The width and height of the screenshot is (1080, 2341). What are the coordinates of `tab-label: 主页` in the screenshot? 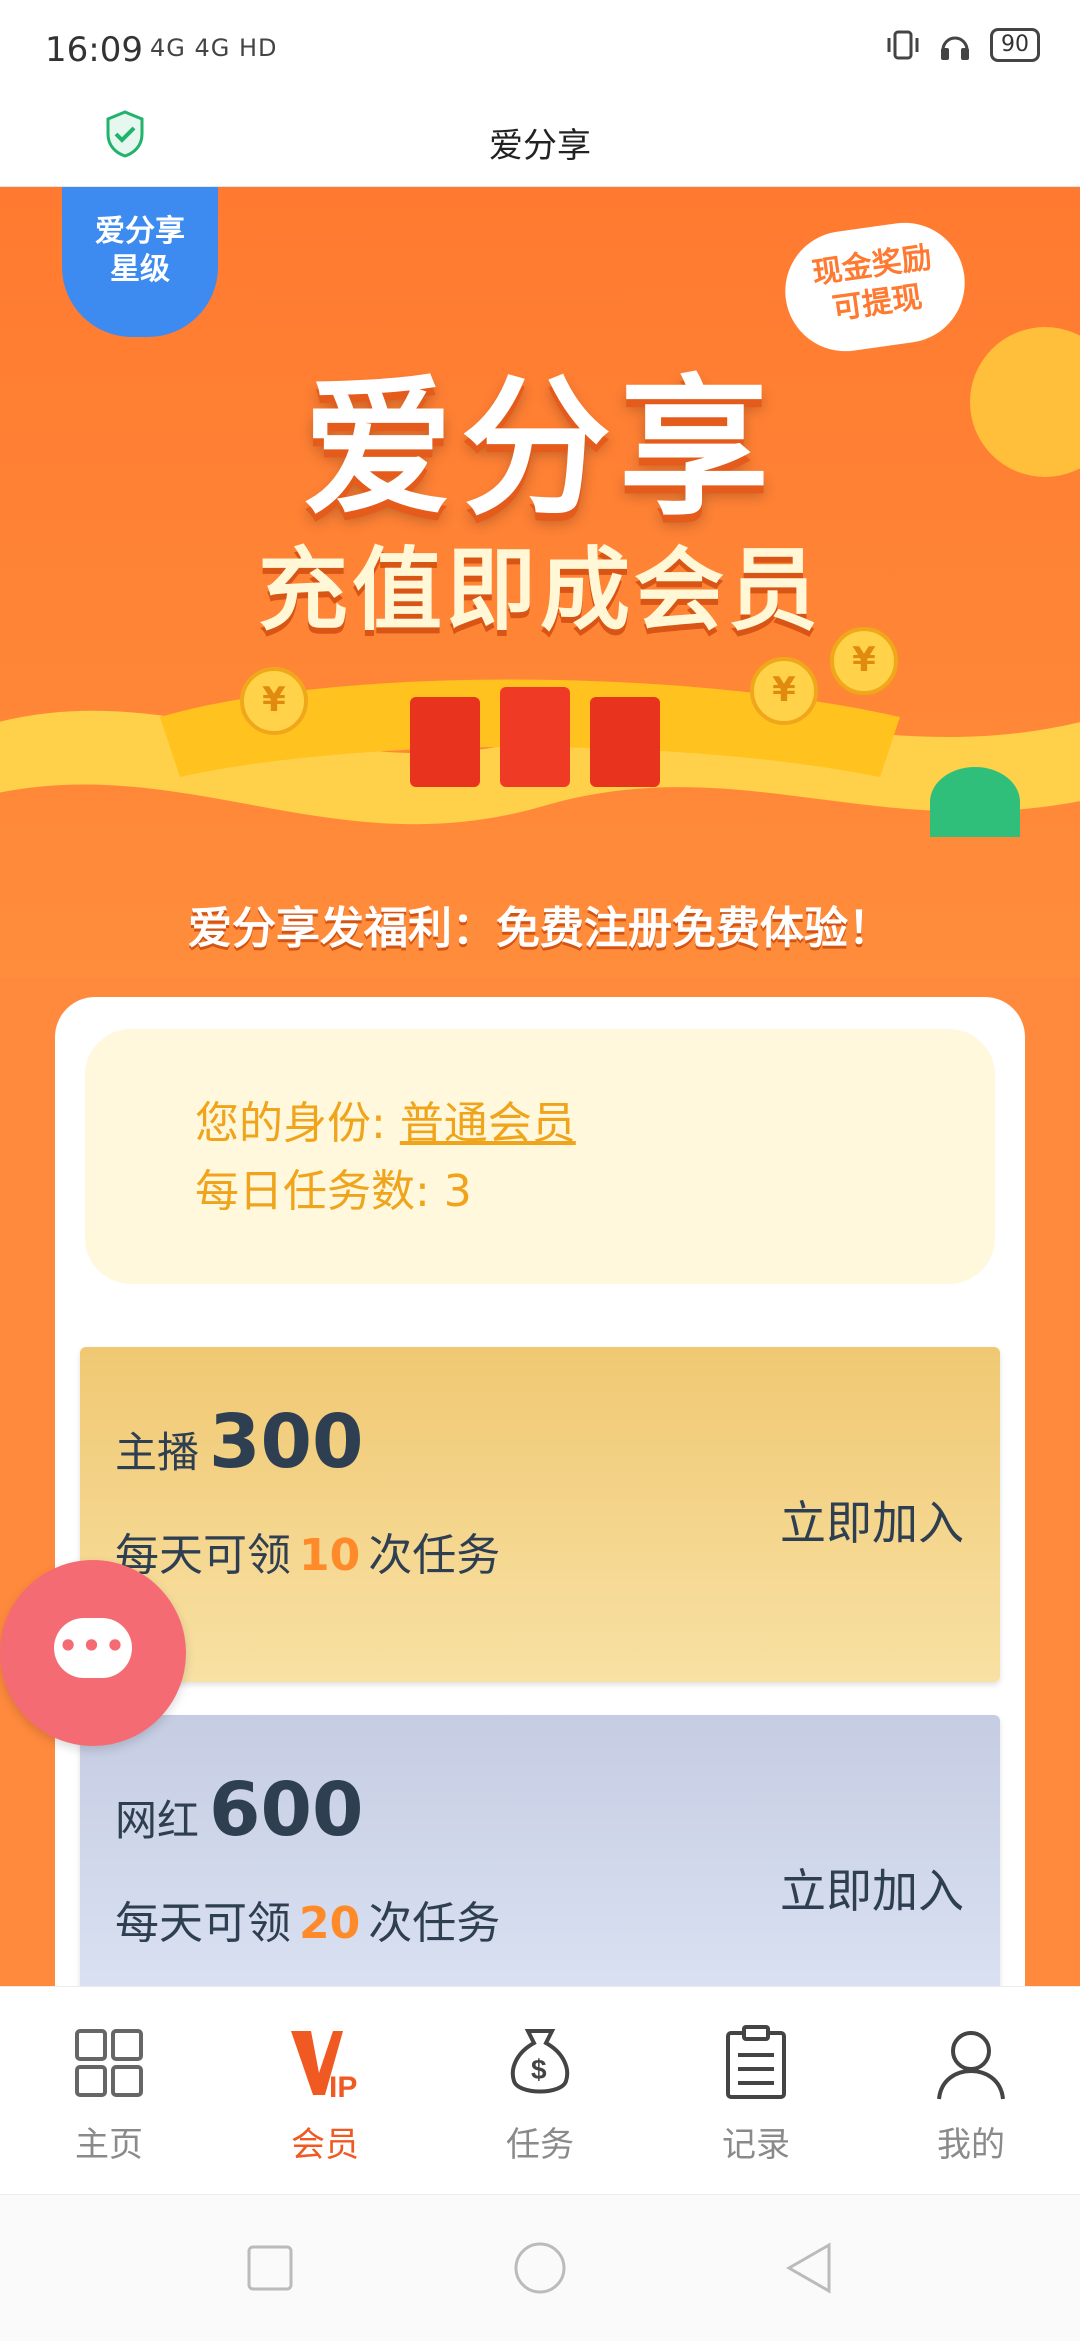 It's located at (109, 2145).